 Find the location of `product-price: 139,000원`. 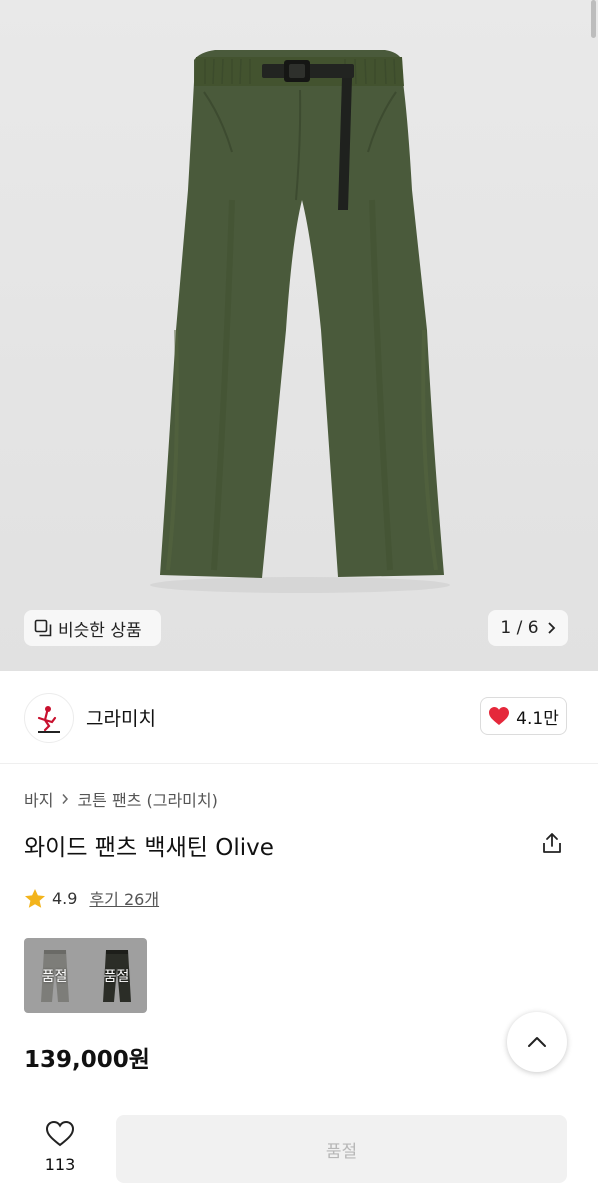

product-price: 139,000원 is located at coordinates (87, 1060).